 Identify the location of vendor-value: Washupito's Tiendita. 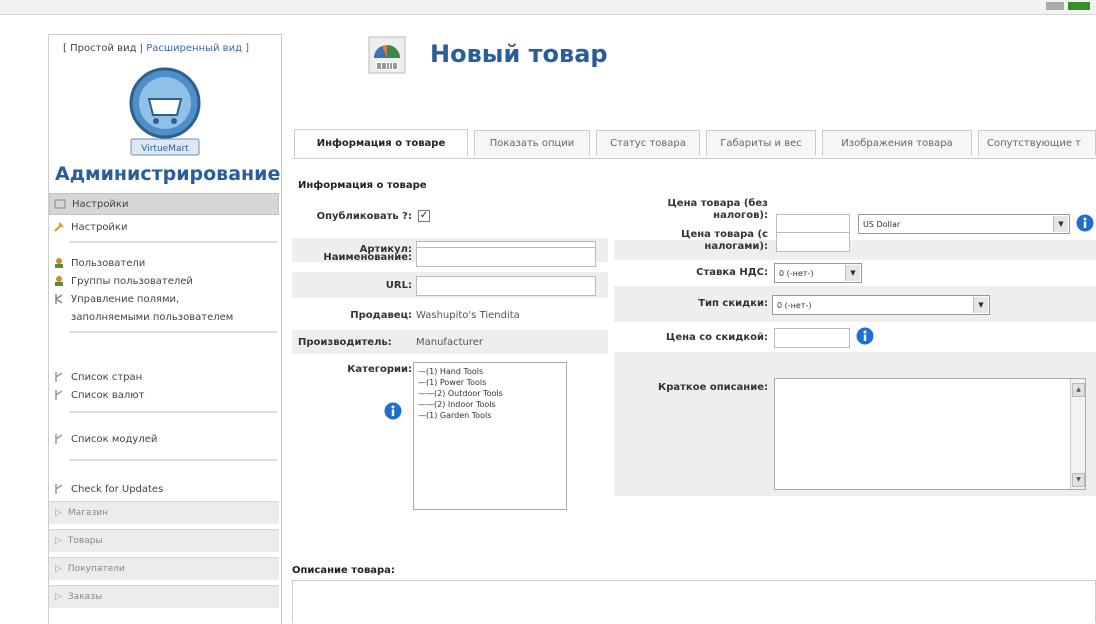
(468, 315).